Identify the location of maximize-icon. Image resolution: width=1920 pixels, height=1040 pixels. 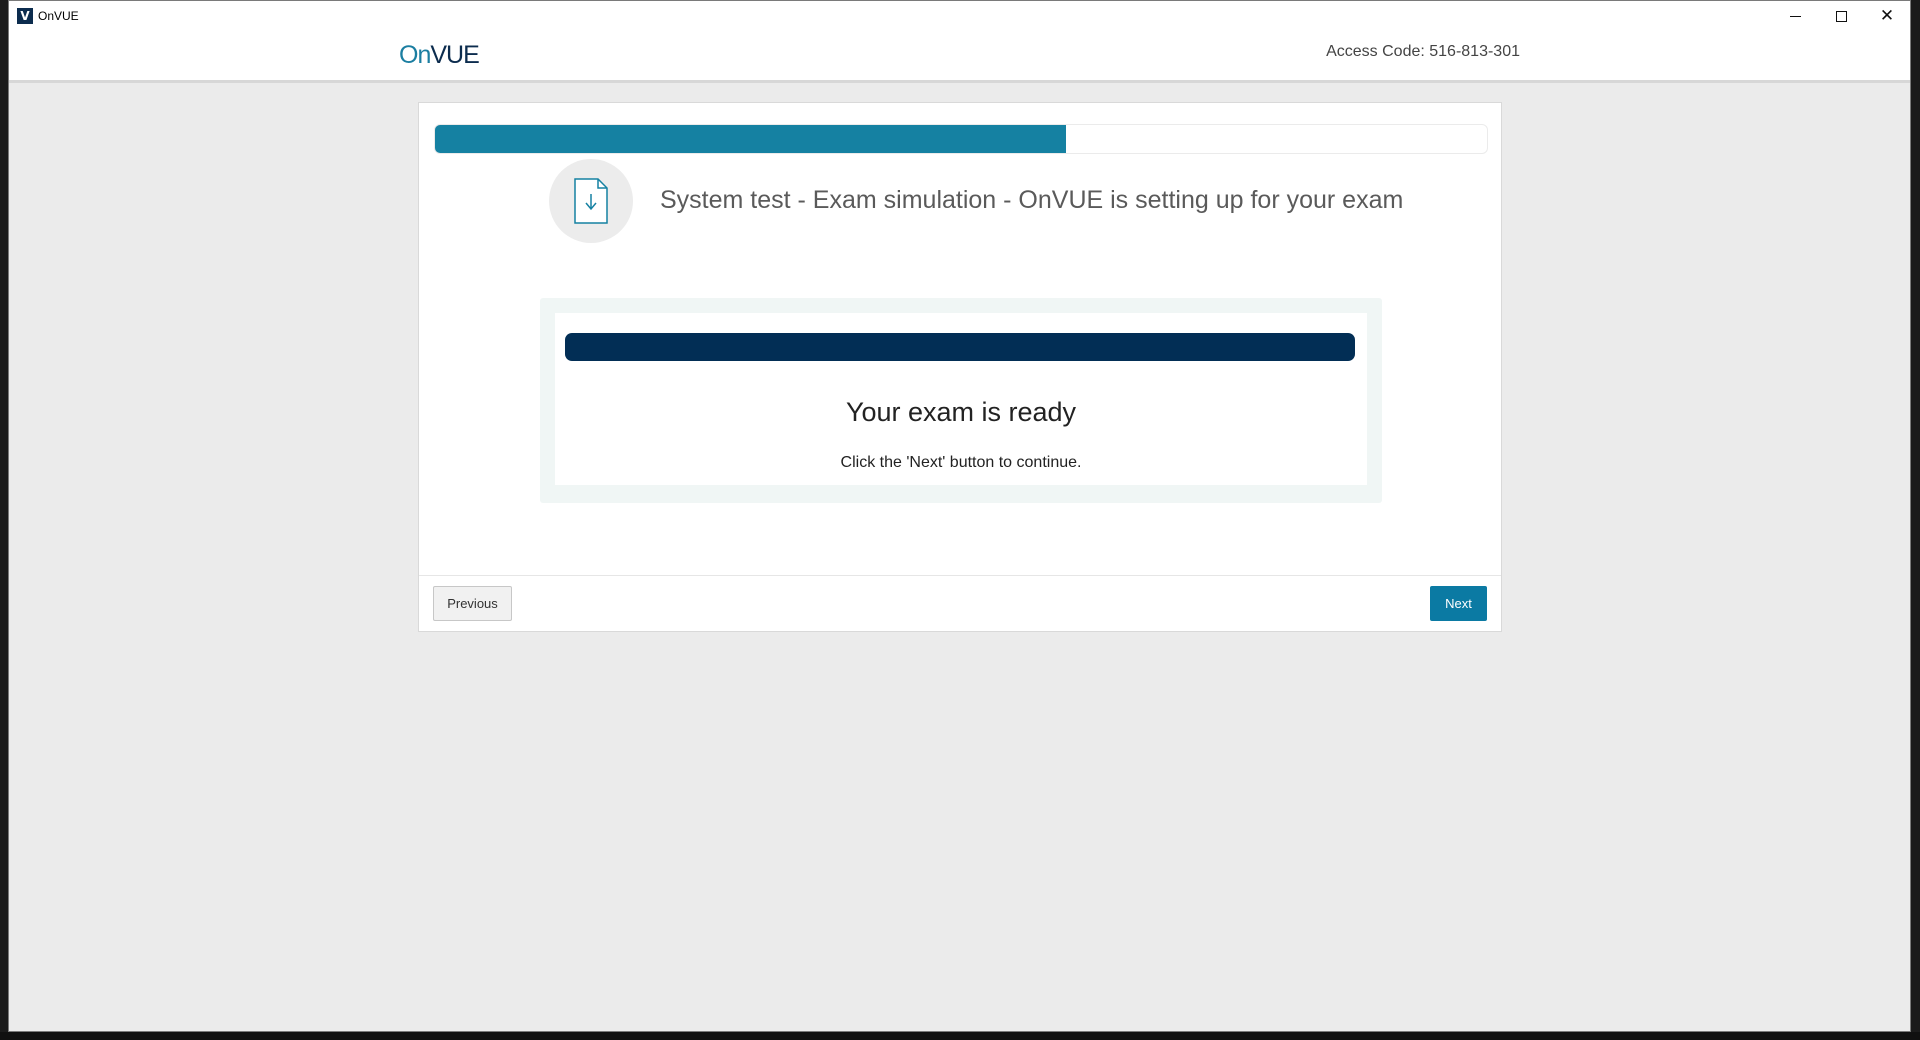
(1841, 16).